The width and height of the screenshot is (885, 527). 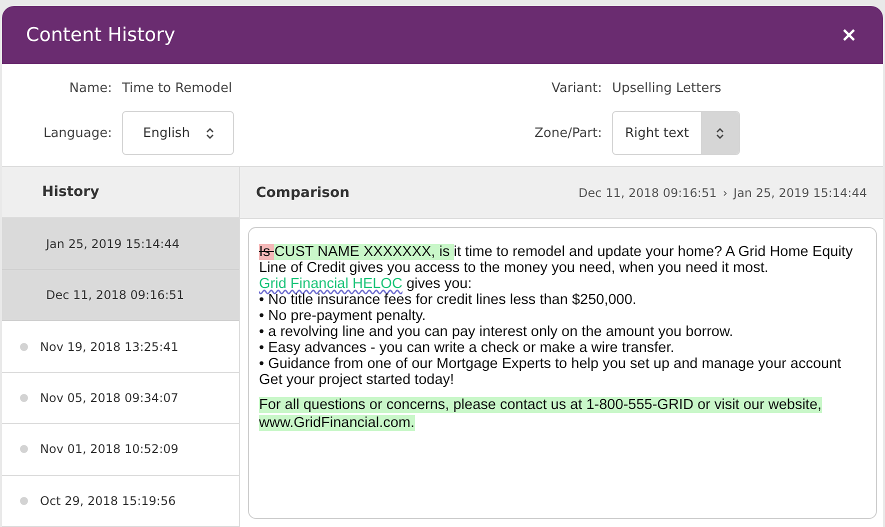 What do you see at coordinates (357, 380) in the screenshot?
I see `diff-text: Get your project started today!` at bounding box center [357, 380].